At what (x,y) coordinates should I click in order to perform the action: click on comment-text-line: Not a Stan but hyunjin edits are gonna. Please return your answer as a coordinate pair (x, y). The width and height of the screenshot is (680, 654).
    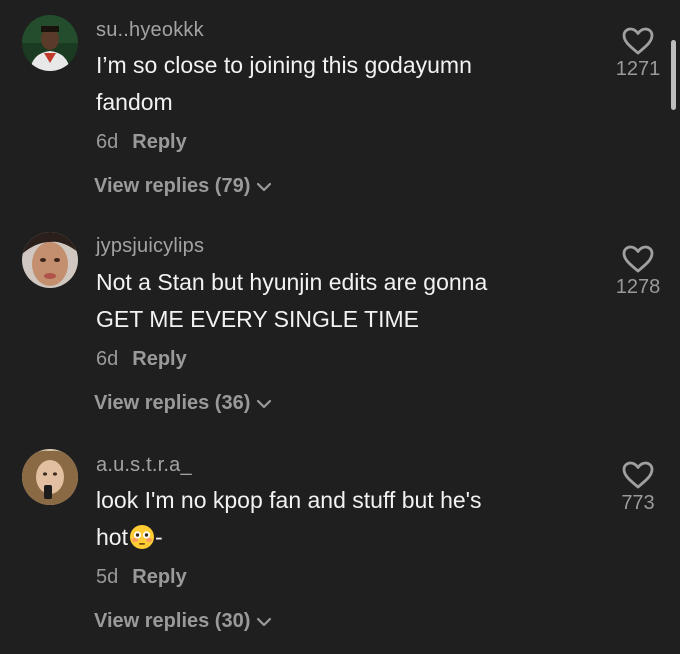
    Looking at the image, I should click on (292, 282).